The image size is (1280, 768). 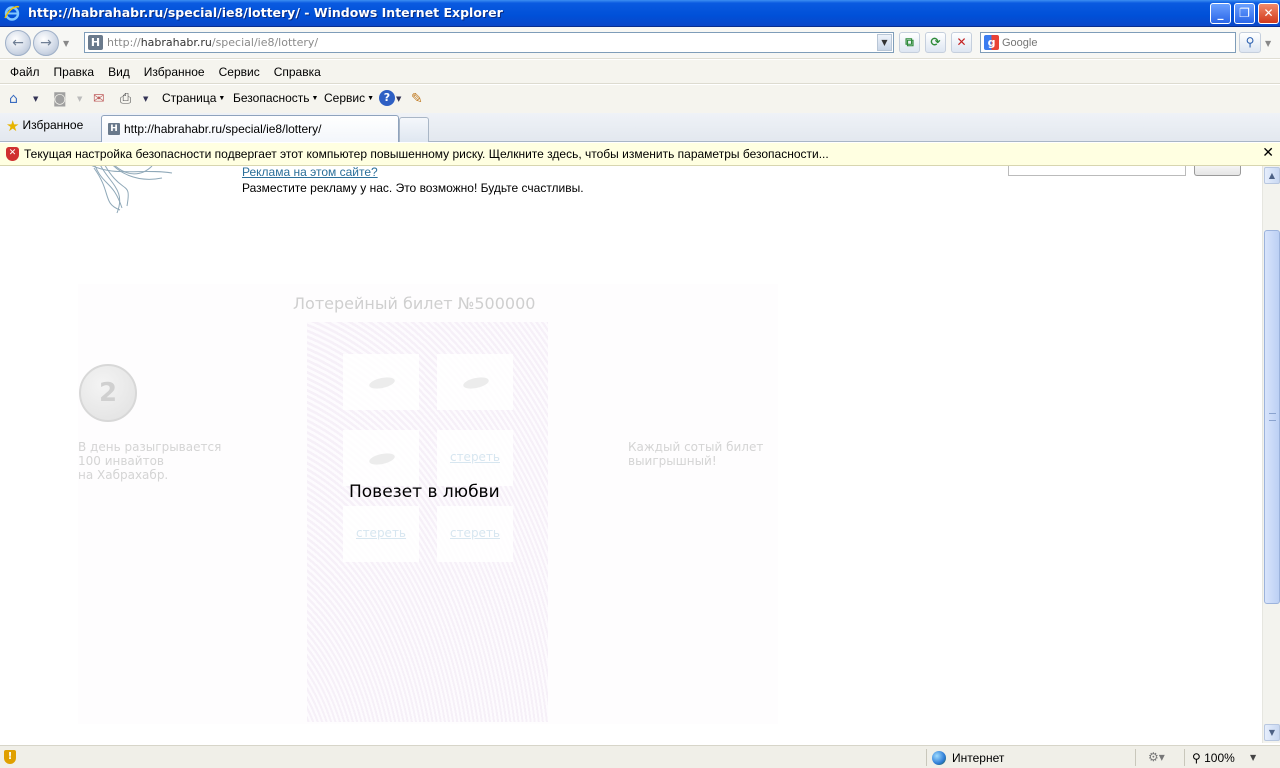 What do you see at coordinates (35, 99) in the screenshot?
I see `home-dropdown-icon: ▼` at bounding box center [35, 99].